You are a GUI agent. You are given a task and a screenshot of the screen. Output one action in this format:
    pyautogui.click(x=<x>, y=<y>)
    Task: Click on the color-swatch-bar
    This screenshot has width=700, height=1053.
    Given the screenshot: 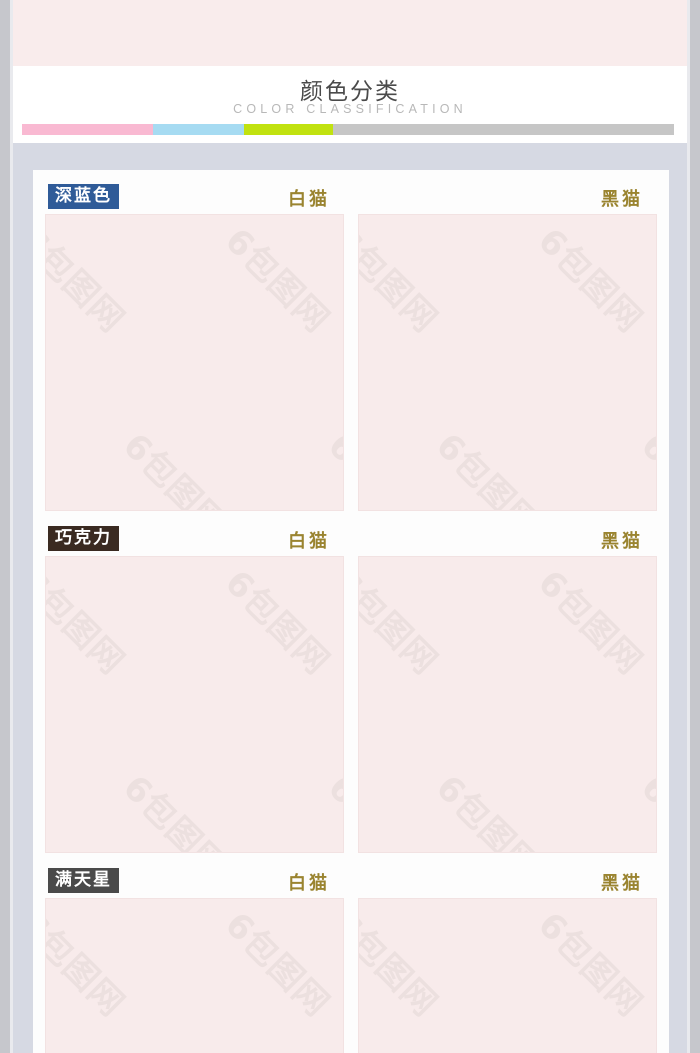 What is the action you would take?
    pyautogui.click(x=348, y=129)
    